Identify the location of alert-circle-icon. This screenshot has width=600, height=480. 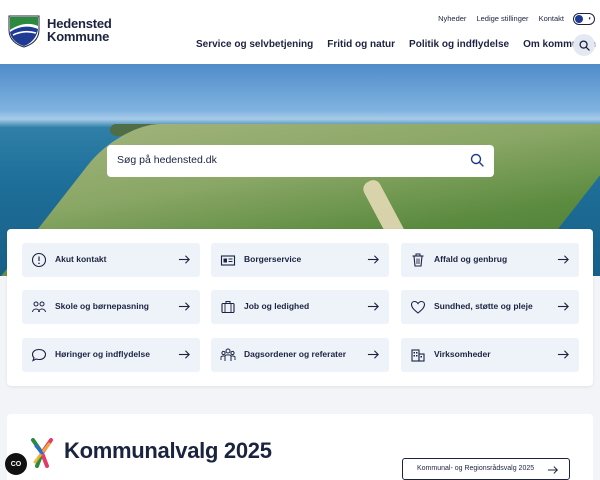
(39, 260).